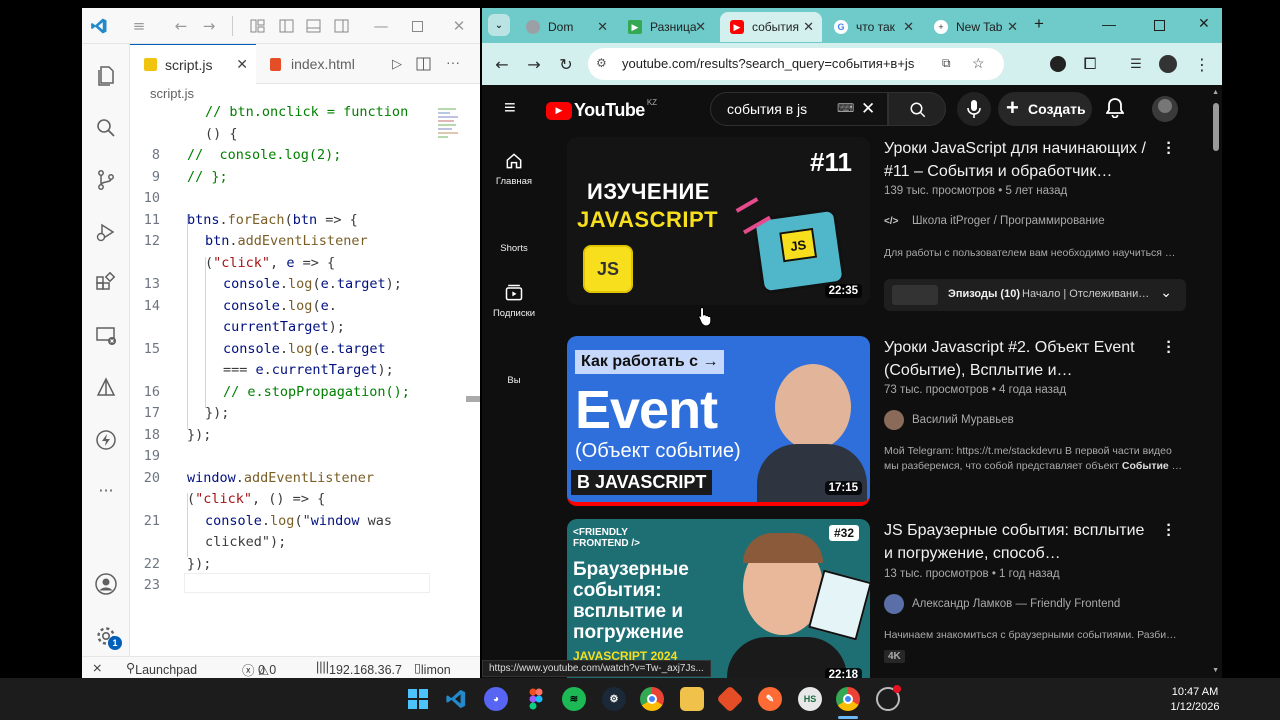  Describe the element at coordinates (1195, 700) in the screenshot. I see `clock: 10:47 AM 1/12/2026` at that location.